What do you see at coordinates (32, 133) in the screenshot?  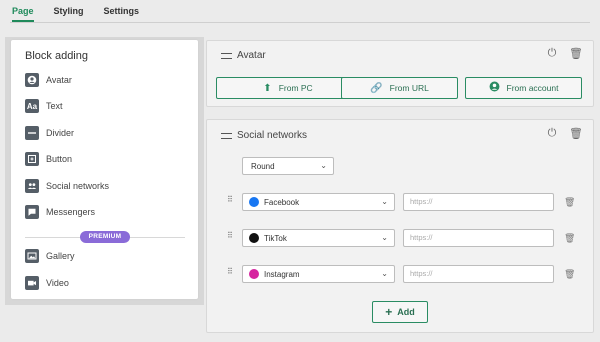 I see `divider-icon` at bounding box center [32, 133].